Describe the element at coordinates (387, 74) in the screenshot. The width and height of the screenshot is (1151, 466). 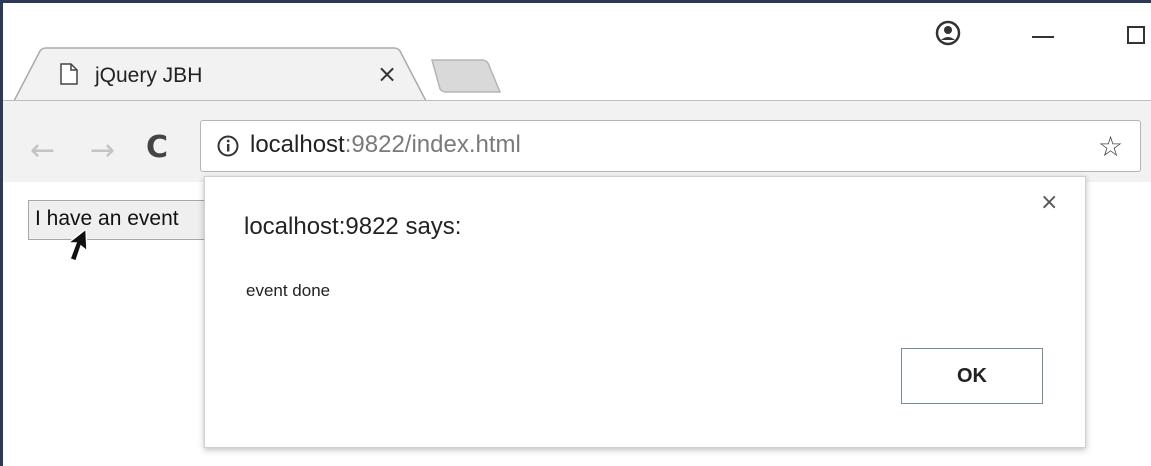
I see `tab-close-icon: ×` at that location.